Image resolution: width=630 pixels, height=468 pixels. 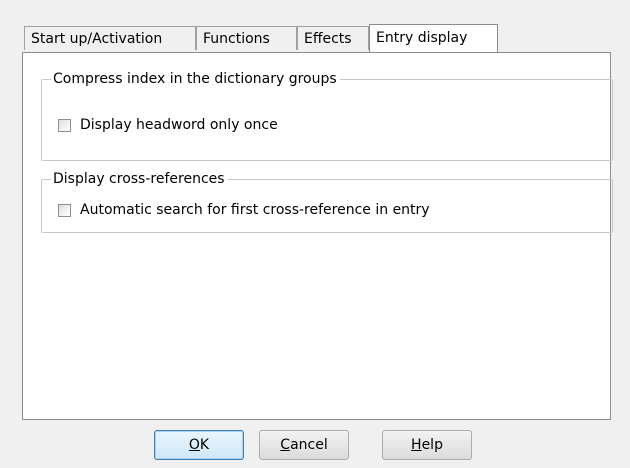 I want to click on tab-label: Functions, so click(x=236, y=39).